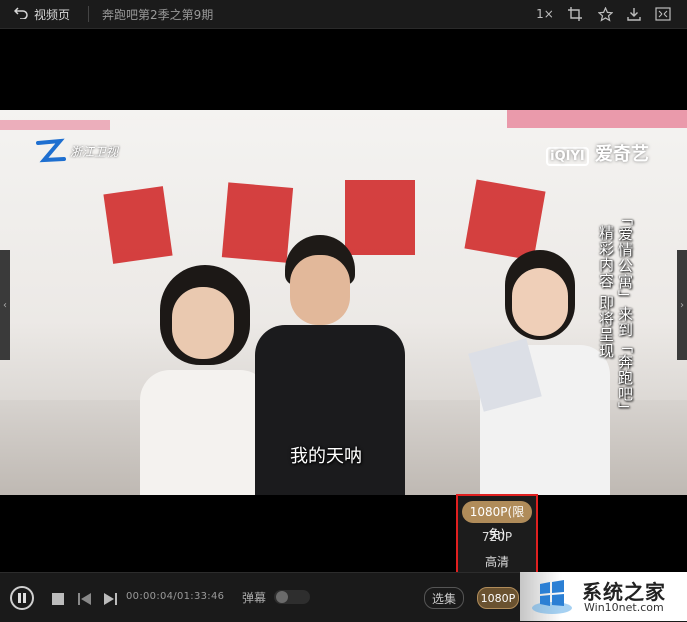 The image size is (687, 622). Describe the element at coordinates (88, 14) in the screenshot. I see `header-divider` at that location.